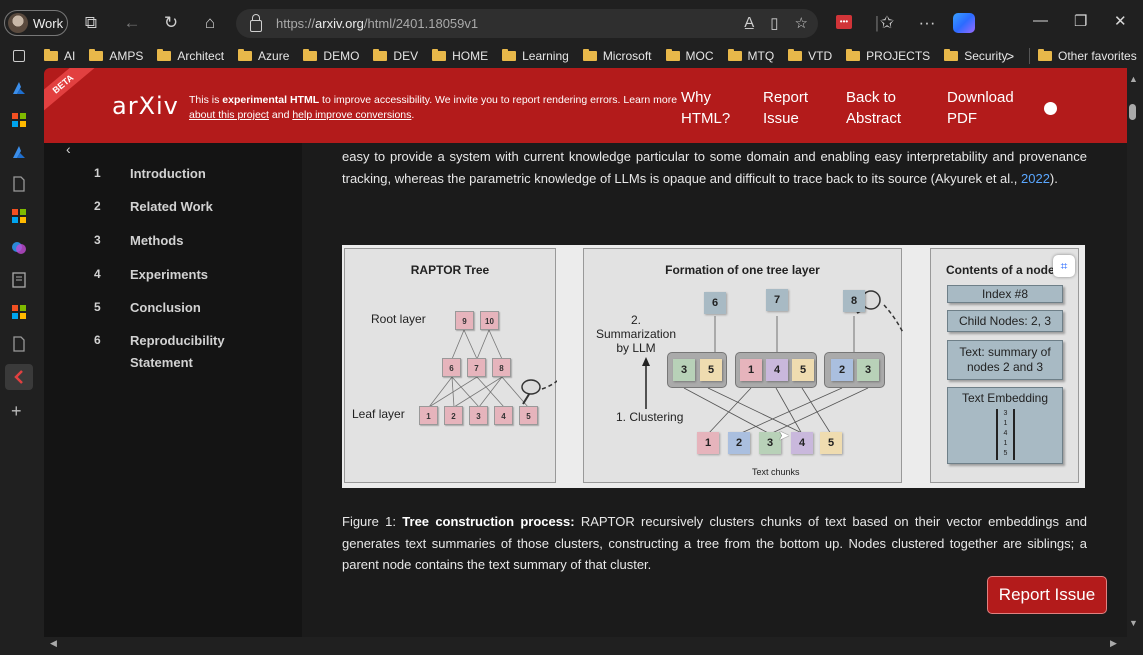  What do you see at coordinates (19, 411) in the screenshot?
I see `add-icon: +` at bounding box center [19, 411].